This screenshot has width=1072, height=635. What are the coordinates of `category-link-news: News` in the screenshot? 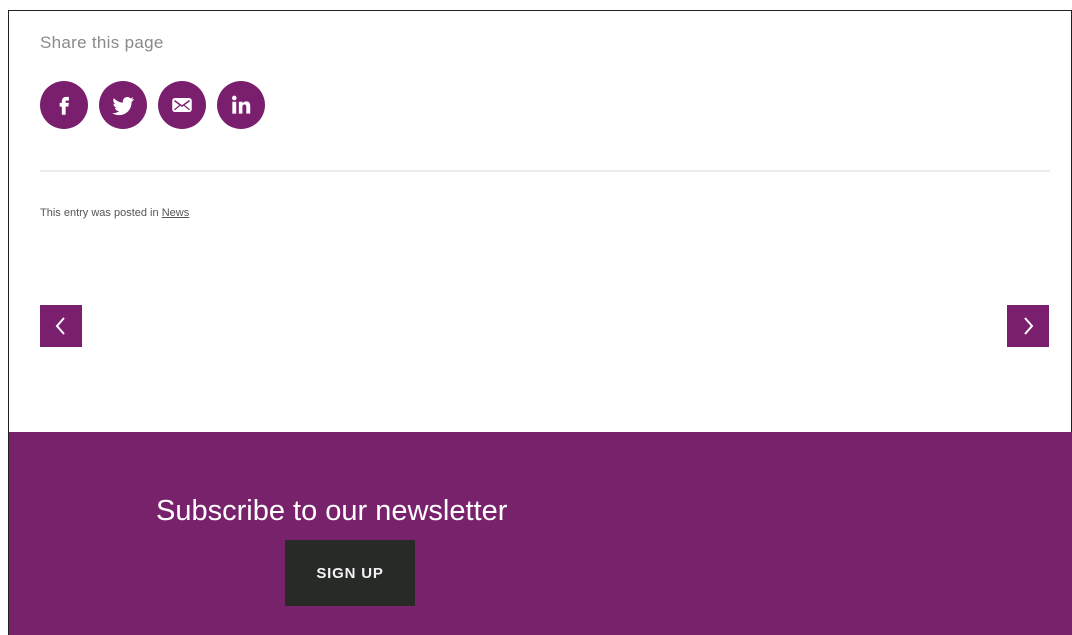 It's located at (176, 213).